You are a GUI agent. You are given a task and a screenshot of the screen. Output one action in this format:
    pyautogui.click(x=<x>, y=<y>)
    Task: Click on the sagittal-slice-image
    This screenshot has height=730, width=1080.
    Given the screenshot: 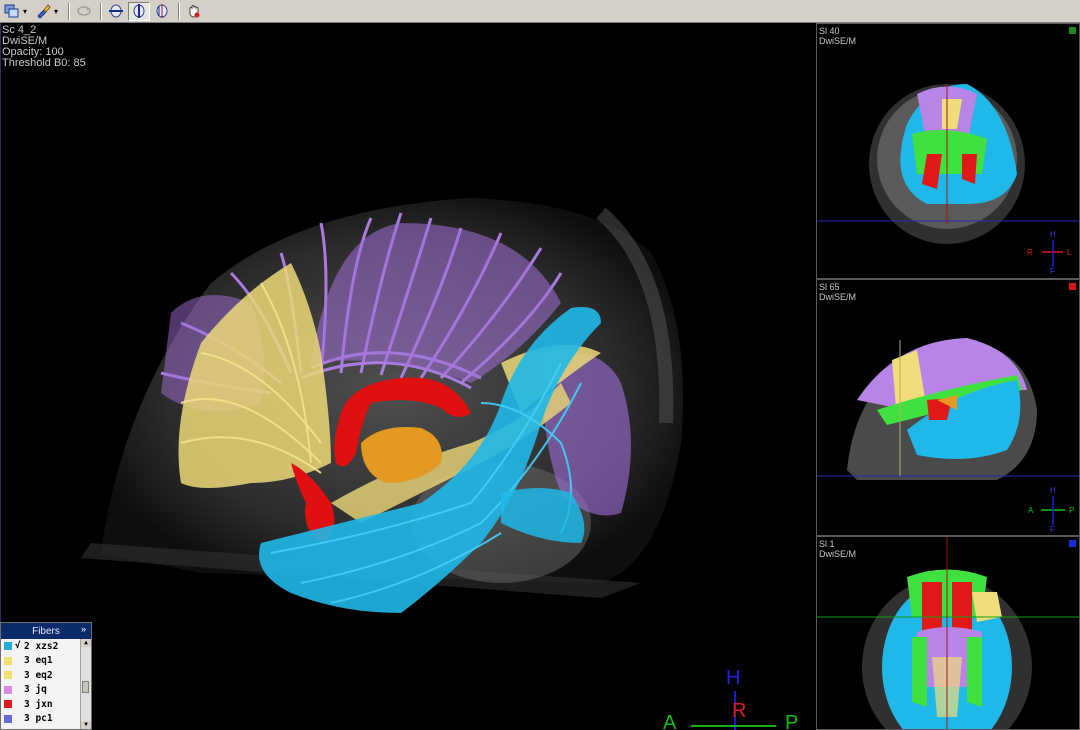 What is the action you would take?
    pyautogui.click(x=948, y=431)
    